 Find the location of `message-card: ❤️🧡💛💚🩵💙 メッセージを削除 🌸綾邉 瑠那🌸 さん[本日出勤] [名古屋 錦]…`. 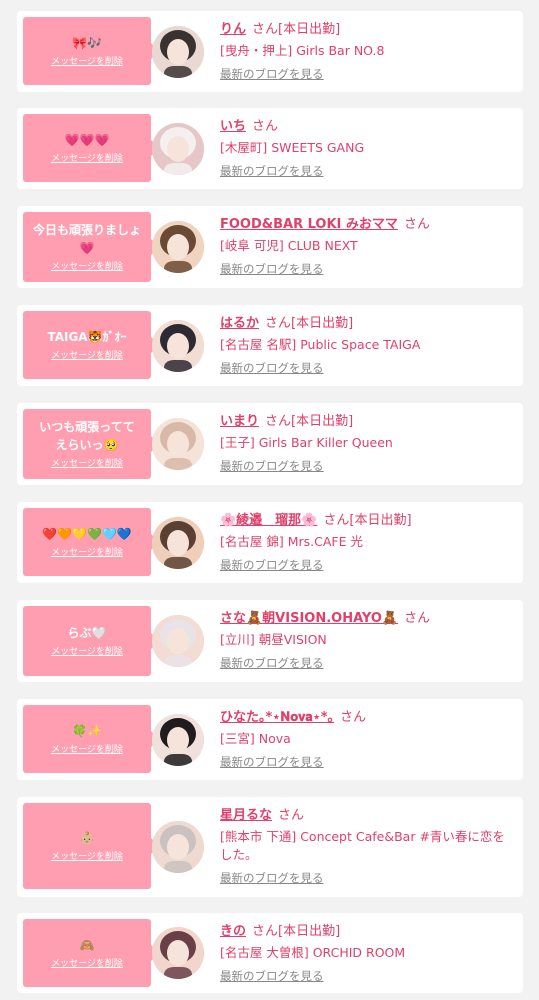

message-card: ❤️🧡💛💚🩵💙 メッセージを削除 🌸綾邉 瑠那🌸 さん[本日出勤] [名古屋 錦]… is located at coordinates (270, 542).